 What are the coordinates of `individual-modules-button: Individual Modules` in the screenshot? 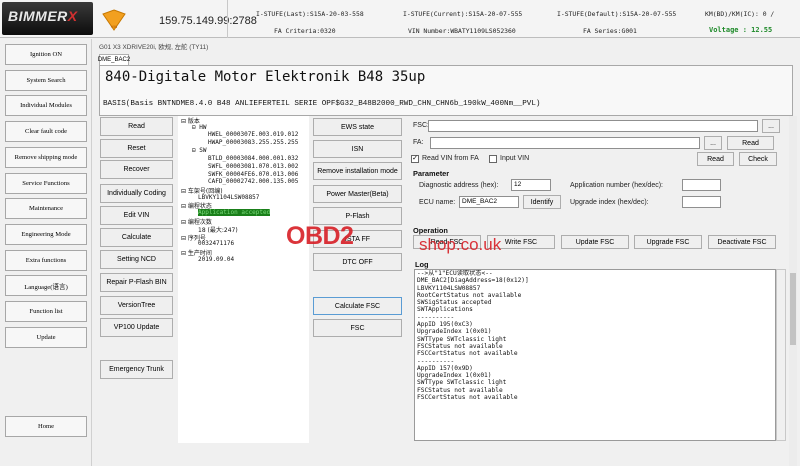 It's located at (46, 105).